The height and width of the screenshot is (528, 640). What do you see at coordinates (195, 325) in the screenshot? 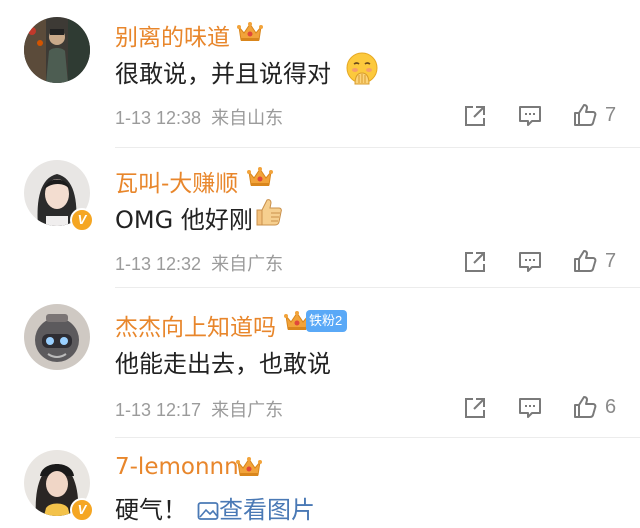
I see `username: 杰杰向上知道吗` at bounding box center [195, 325].